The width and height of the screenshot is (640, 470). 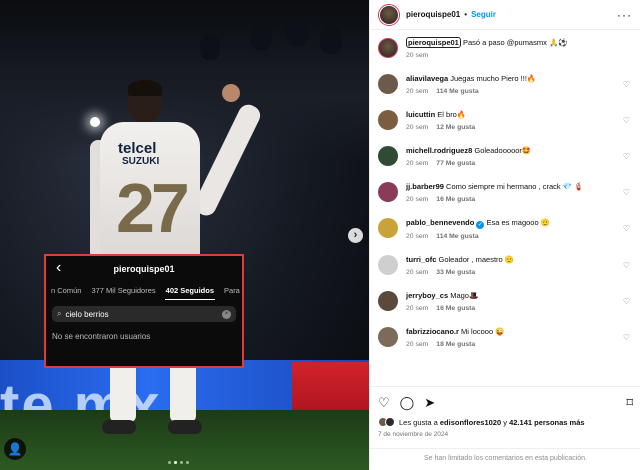 What do you see at coordinates (355, 235) in the screenshot?
I see `next-image-button: ›` at bounding box center [355, 235].